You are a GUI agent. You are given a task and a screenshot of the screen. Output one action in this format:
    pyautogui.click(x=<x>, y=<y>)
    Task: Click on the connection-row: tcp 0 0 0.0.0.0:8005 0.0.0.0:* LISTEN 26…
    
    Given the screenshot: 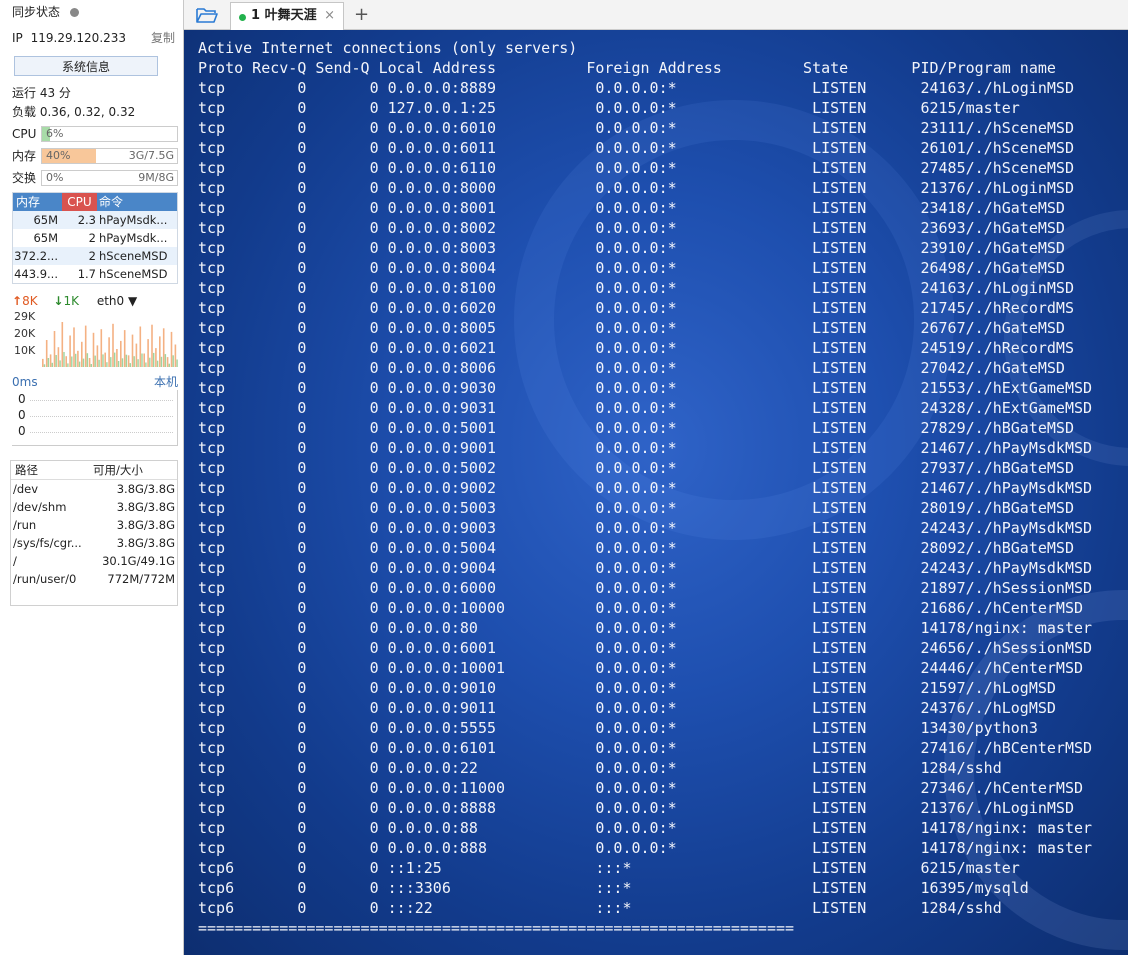 What is the action you would take?
    pyautogui.click(x=631, y=328)
    